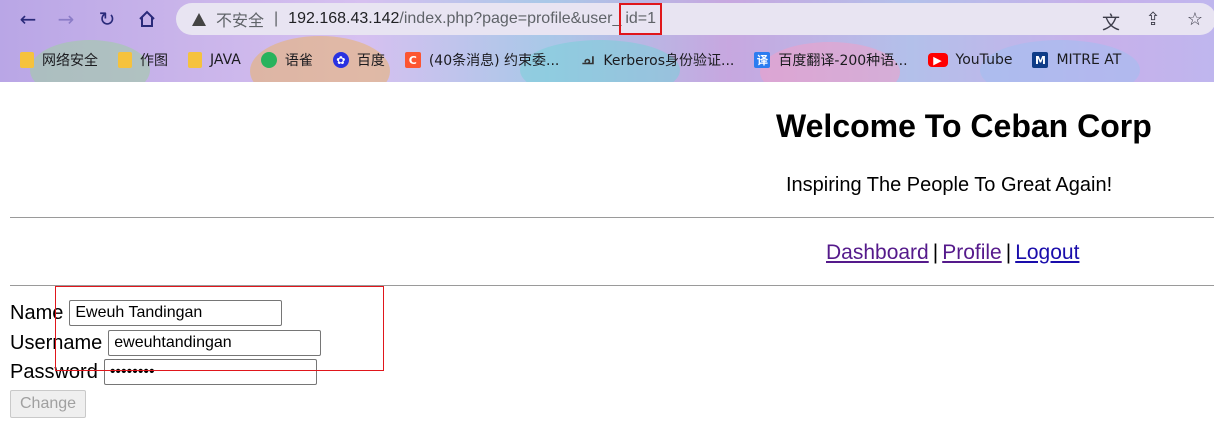 The image size is (1214, 437). I want to click on bookmark-label: 百度, so click(370, 61).